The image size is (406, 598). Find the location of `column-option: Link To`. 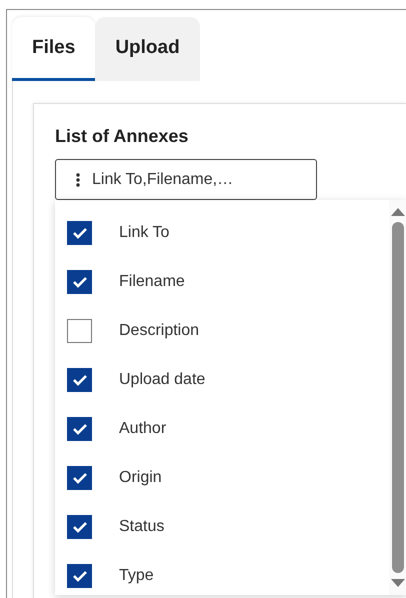

column-option: Link To is located at coordinates (144, 233).